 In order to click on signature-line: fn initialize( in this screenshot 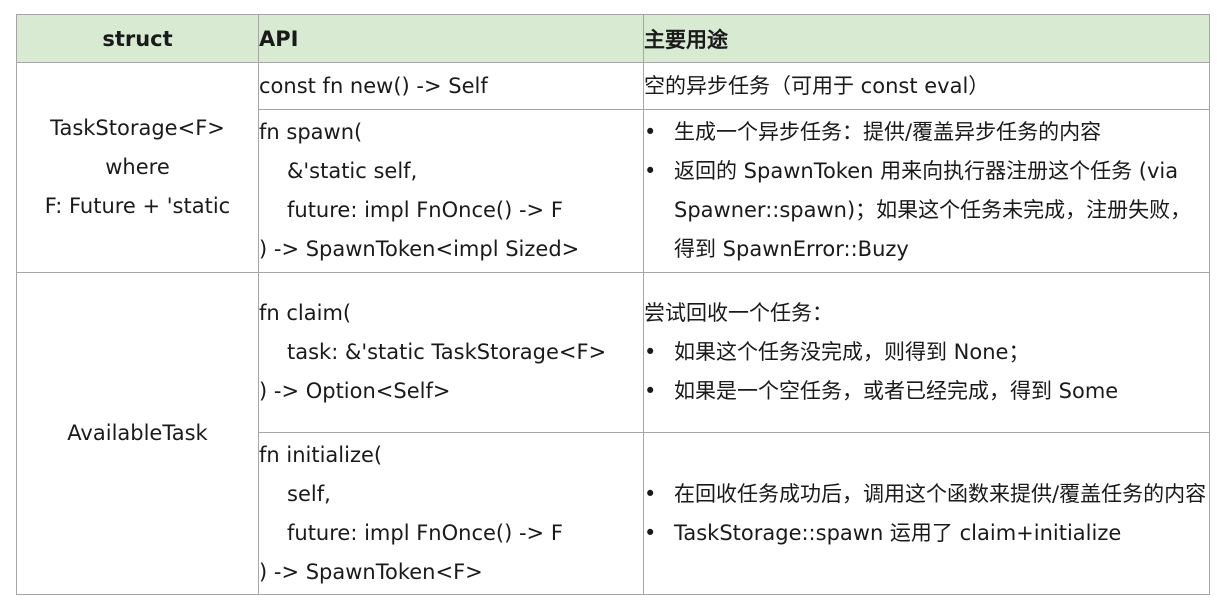, I will do `click(321, 454)`.